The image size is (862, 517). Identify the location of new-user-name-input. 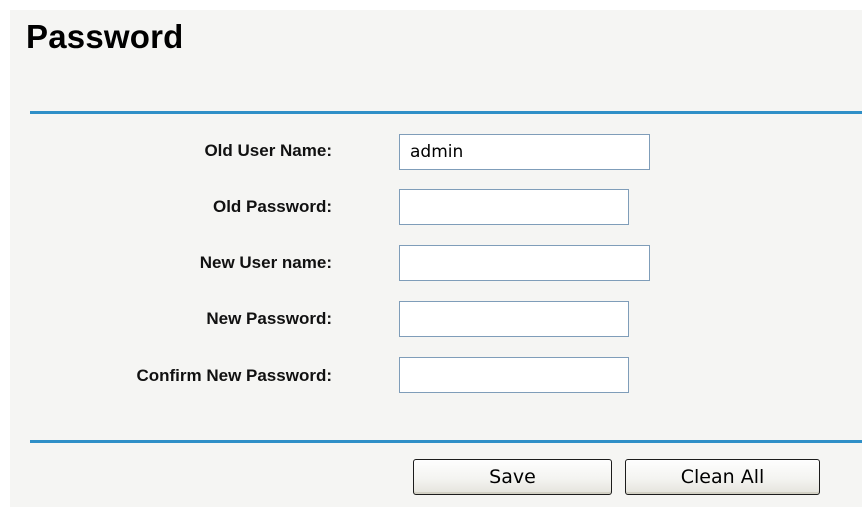
(524, 263).